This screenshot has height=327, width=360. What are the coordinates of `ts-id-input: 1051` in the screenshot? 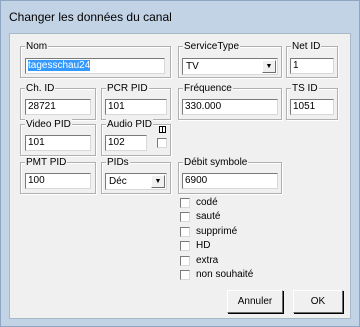 It's located at (312, 107).